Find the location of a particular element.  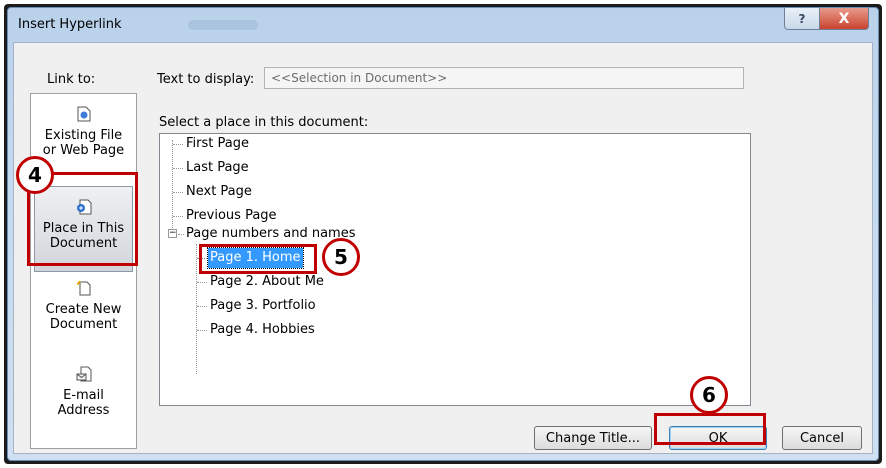

tree-item-label: Page 3. Portfolio is located at coordinates (263, 305).